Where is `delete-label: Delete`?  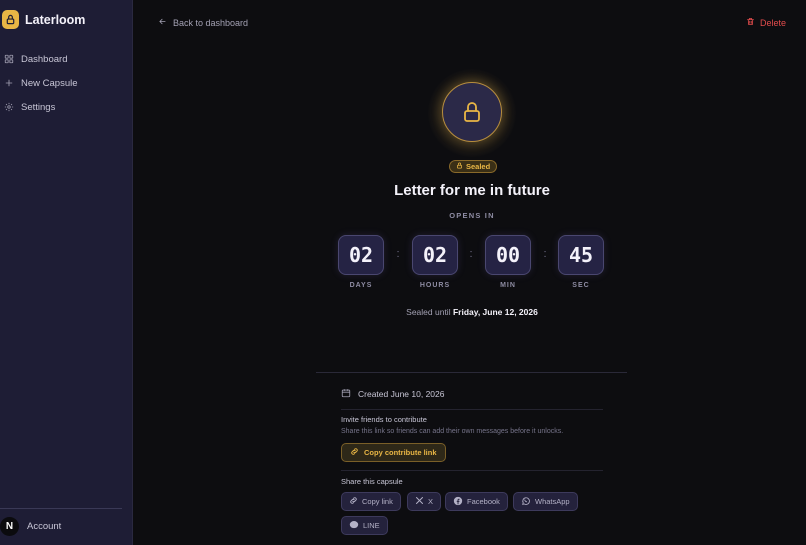 delete-label: Delete is located at coordinates (772, 22).